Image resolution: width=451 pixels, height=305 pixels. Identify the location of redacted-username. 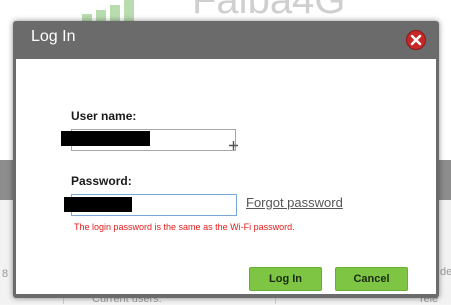
(105, 138).